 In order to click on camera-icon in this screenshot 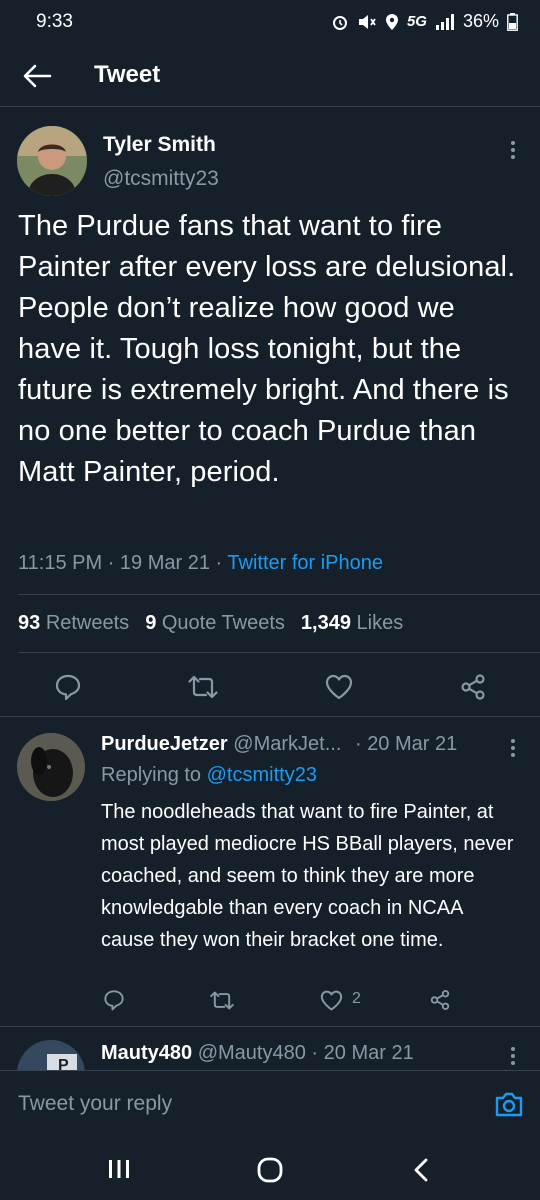, I will do `click(509, 1104)`.